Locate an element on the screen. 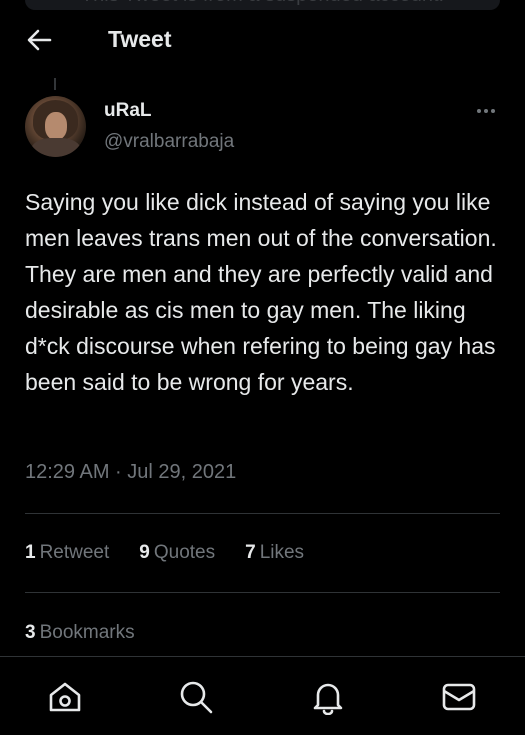 This screenshot has height=735, width=525. bookmarks-label: Bookmarks is located at coordinates (87, 632).